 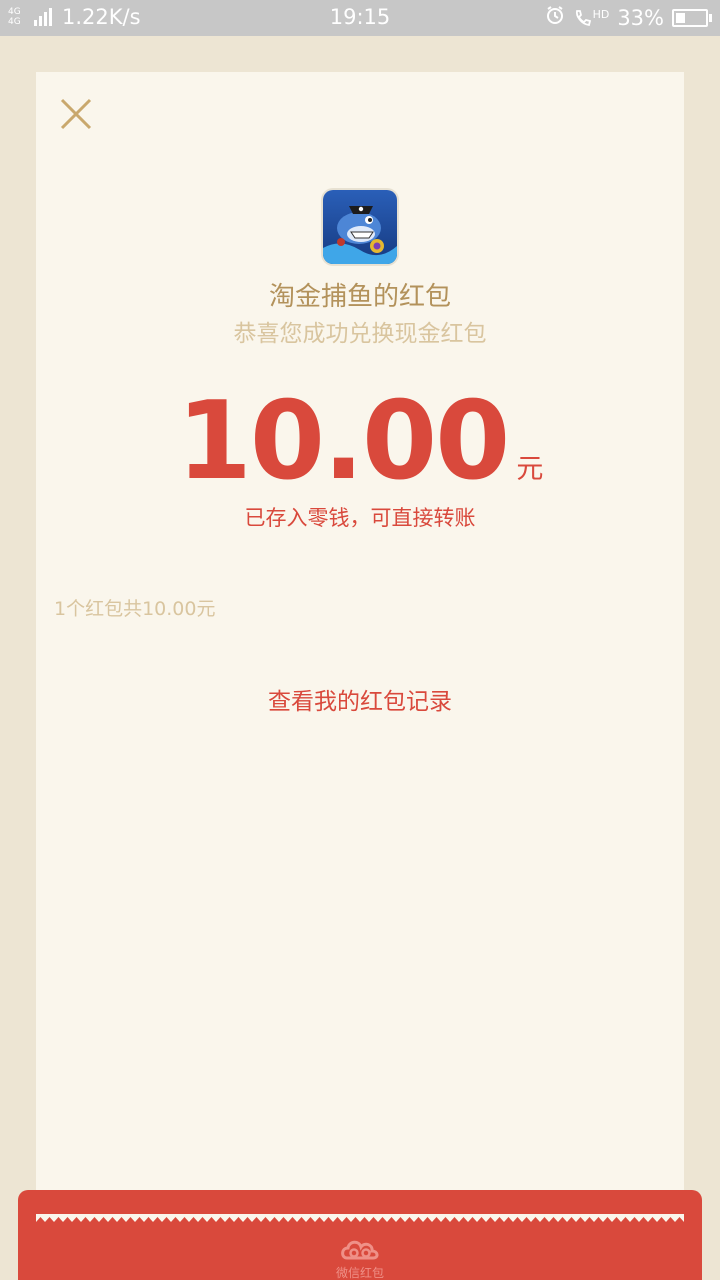 I want to click on cloud-logo-icon, so click(x=360, y=1251).